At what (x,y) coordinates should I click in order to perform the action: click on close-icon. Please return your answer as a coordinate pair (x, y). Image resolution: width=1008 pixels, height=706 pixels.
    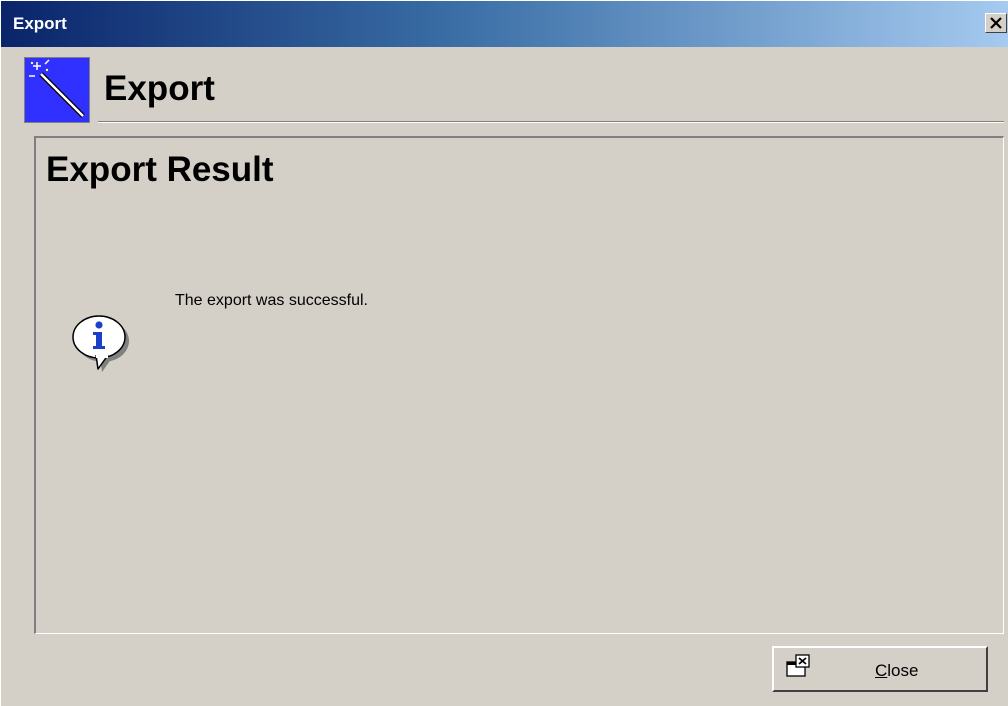
    Looking at the image, I should click on (996, 23).